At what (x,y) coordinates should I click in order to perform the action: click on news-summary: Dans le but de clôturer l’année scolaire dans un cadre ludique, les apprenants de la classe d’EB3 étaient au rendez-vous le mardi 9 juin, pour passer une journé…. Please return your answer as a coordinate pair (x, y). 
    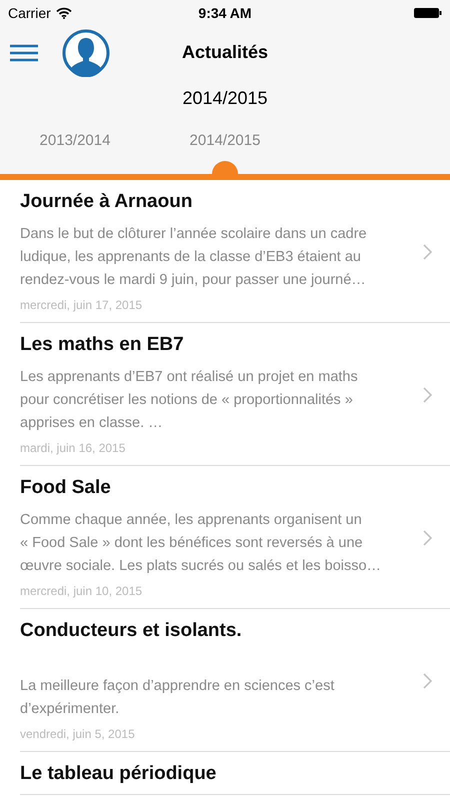
    Looking at the image, I should click on (194, 257).